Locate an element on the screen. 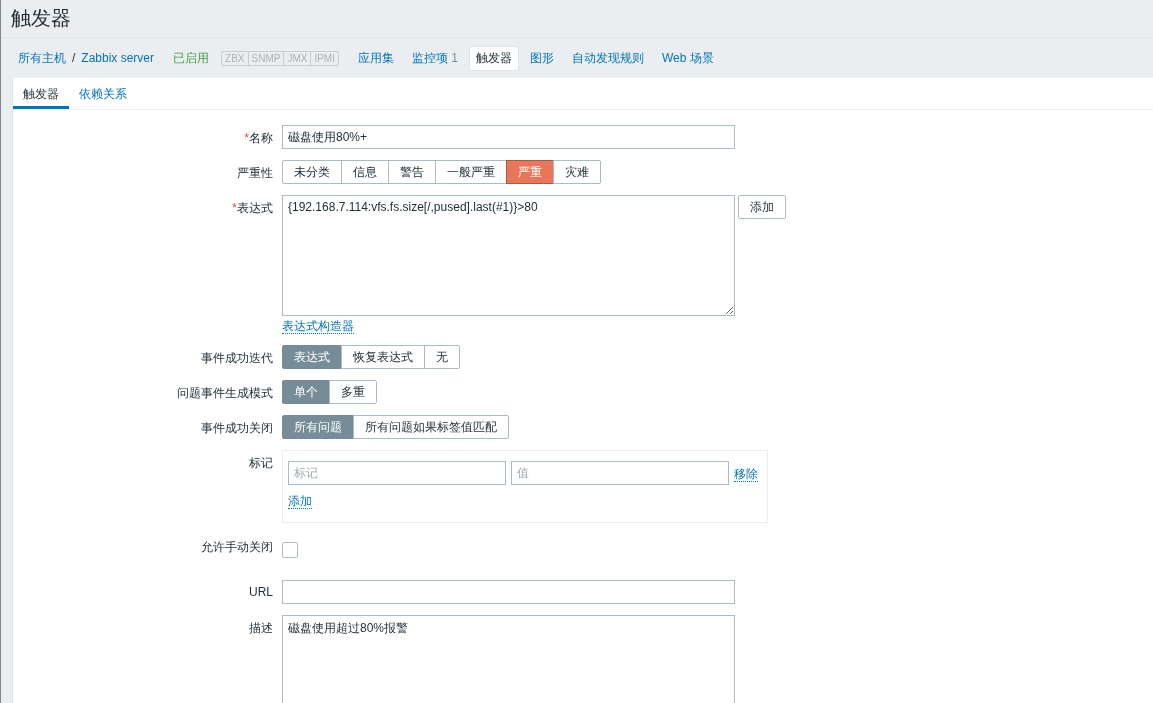 This screenshot has width=1153, height=703. field-label: *表达式 is located at coordinates (252, 208).